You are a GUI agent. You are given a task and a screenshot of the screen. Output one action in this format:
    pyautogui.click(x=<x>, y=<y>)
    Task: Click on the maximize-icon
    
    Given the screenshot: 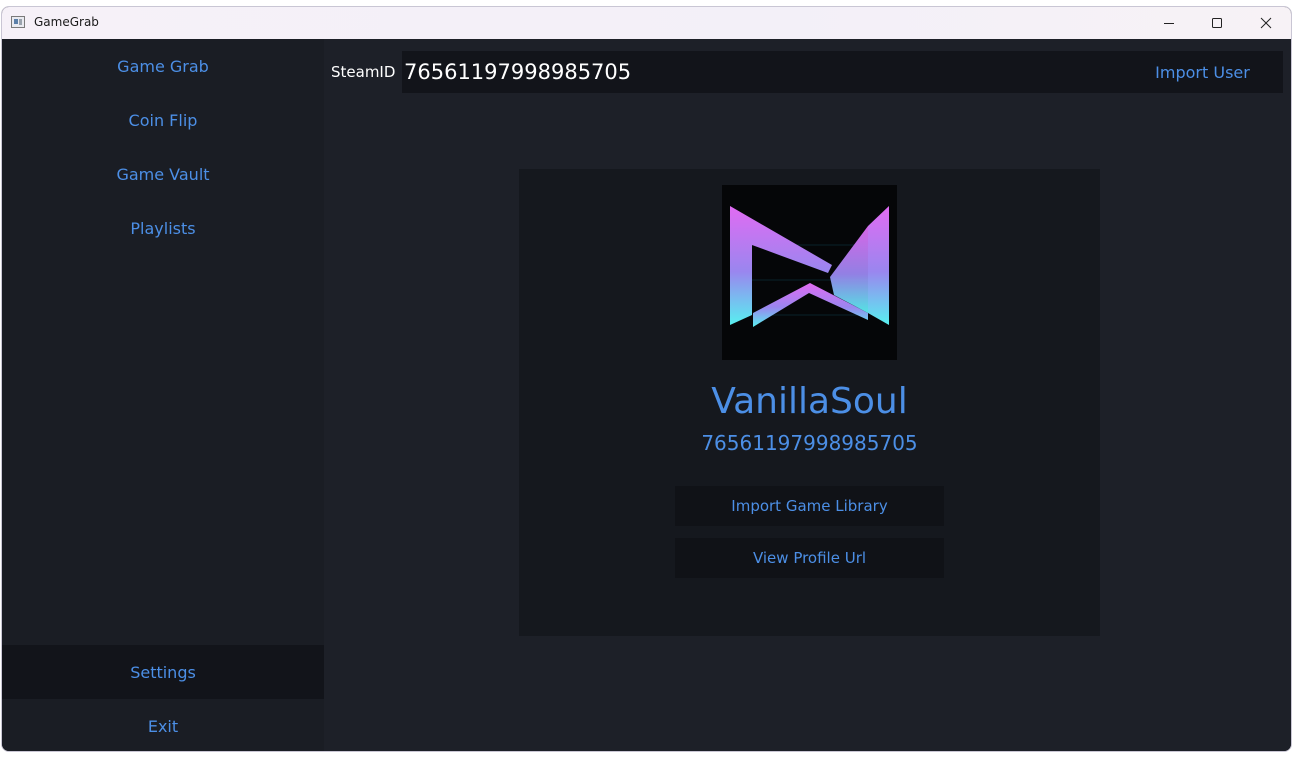 What is the action you would take?
    pyautogui.click(x=1217, y=23)
    